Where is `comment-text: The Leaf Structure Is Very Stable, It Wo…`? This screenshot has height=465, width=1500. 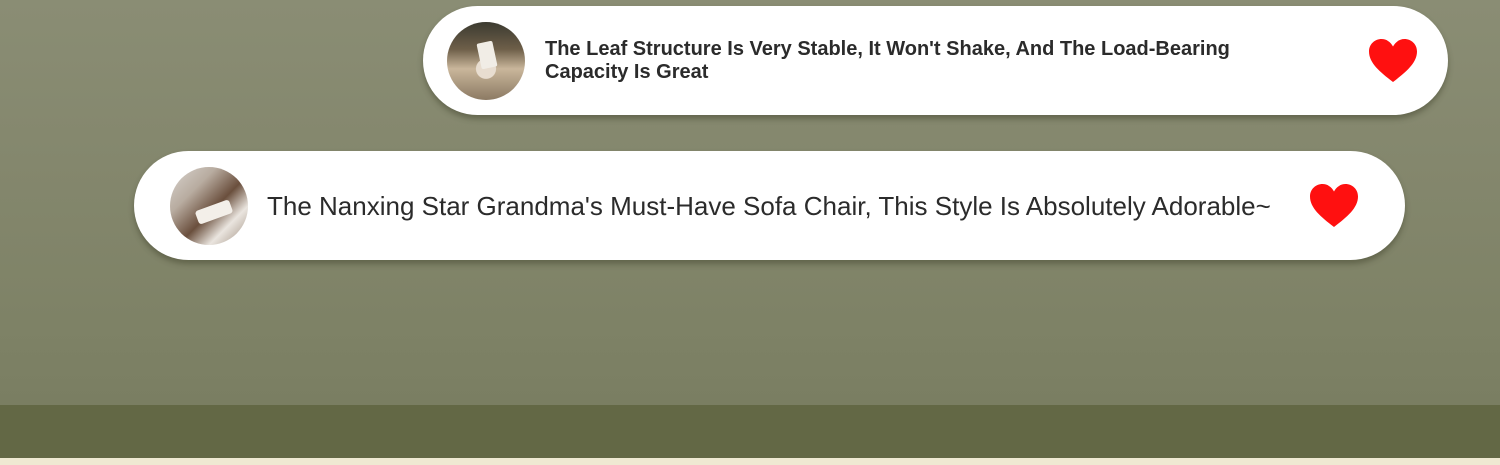
comment-text: The Leaf Structure Is Very Stable, It Wo… is located at coordinates (887, 60).